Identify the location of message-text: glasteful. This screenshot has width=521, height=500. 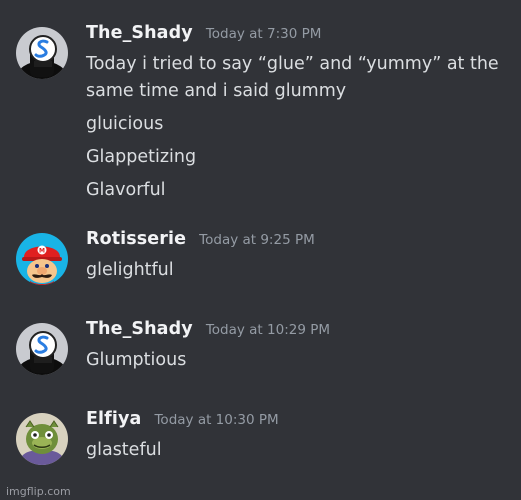
(124, 450).